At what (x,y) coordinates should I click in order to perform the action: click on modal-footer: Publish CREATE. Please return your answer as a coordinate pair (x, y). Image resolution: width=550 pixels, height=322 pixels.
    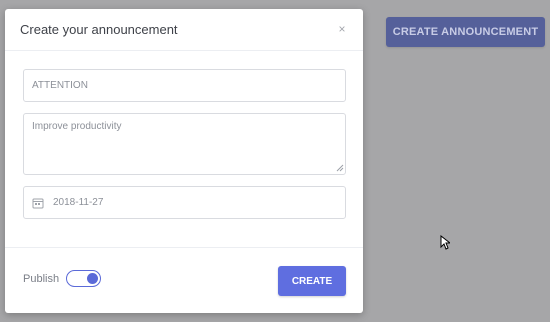
    Looking at the image, I should click on (184, 280).